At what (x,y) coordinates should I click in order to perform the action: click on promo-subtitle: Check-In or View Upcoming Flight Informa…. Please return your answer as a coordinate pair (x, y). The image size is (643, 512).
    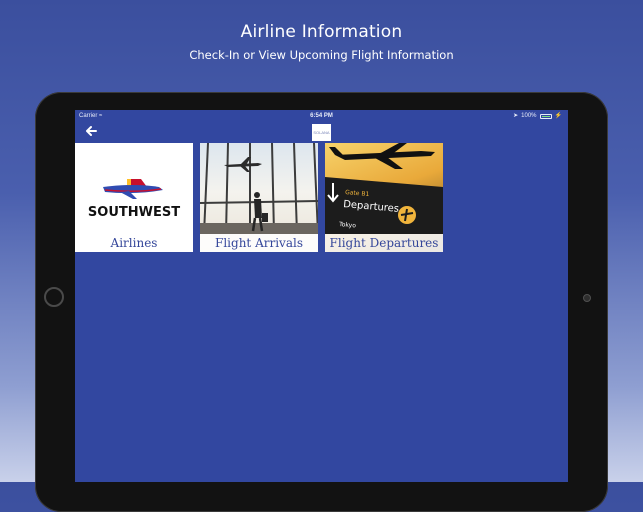
    Looking at the image, I should click on (321, 55).